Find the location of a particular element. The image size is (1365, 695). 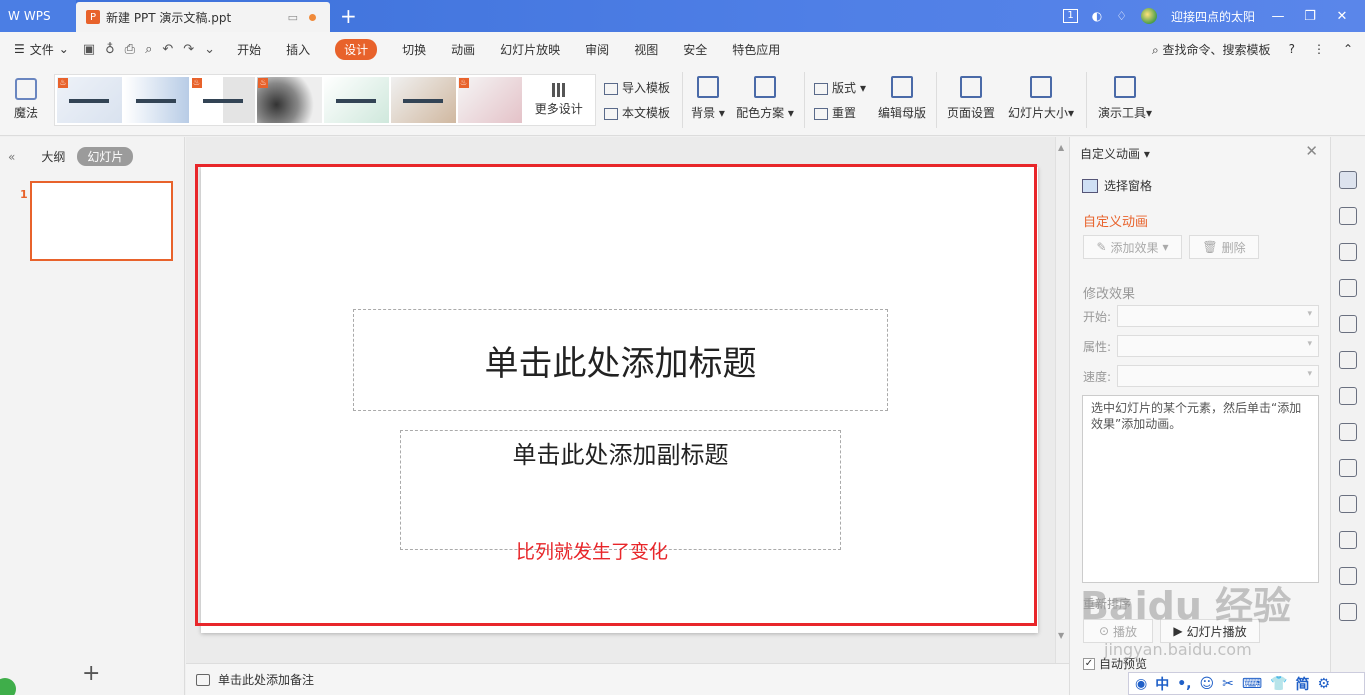

more-icon: ⋮ is located at coordinates (1319, 49).